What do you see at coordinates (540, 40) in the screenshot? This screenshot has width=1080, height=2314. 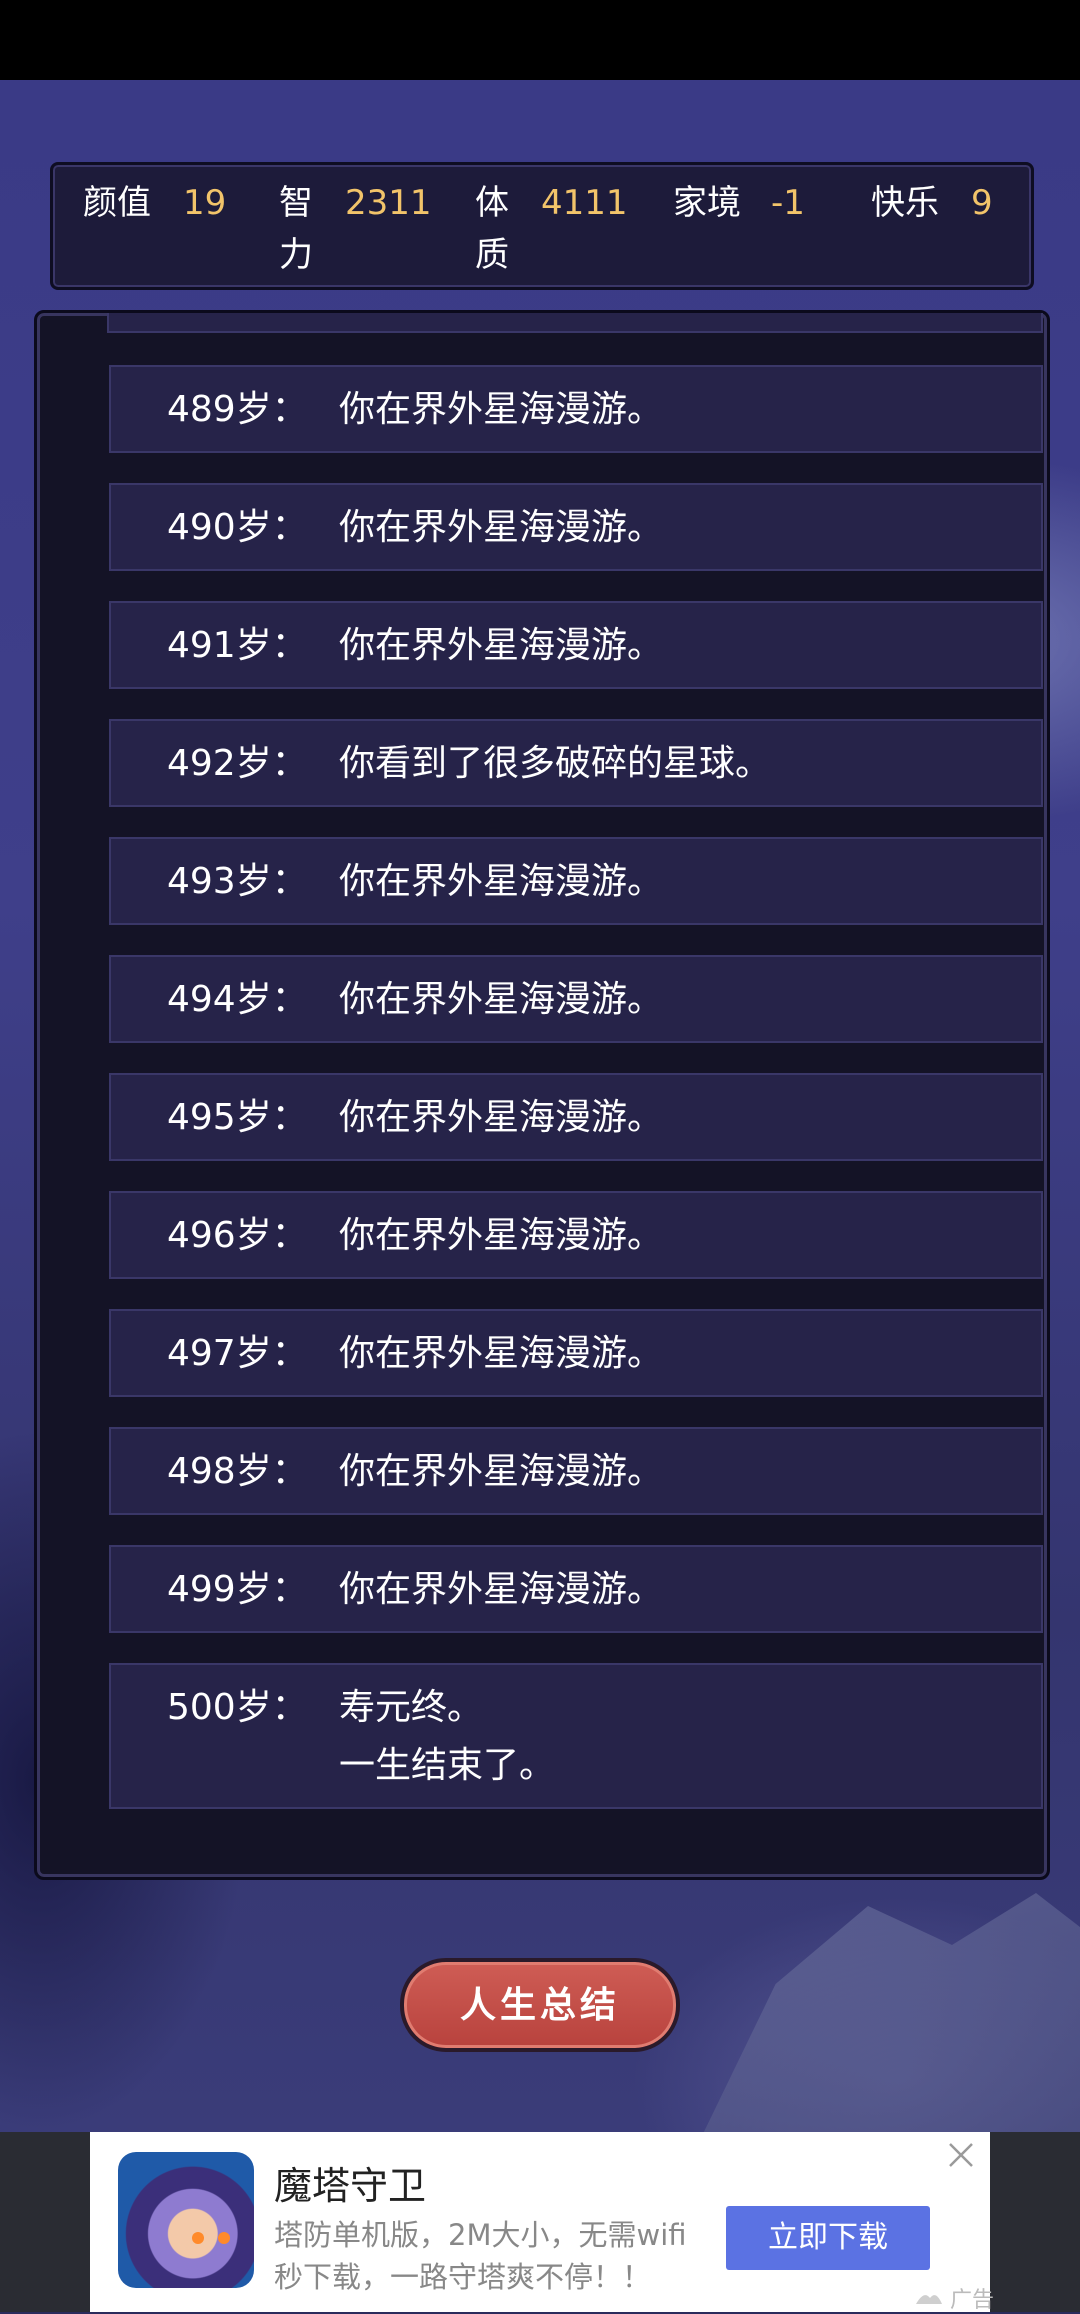 I see `status-bar` at bounding box center [540, 40].